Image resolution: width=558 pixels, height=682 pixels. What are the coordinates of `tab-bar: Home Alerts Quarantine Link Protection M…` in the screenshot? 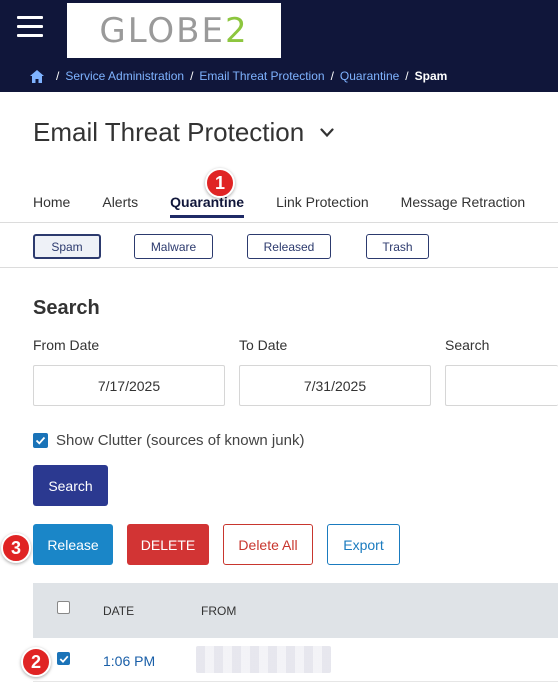 It's located at (295, 208).